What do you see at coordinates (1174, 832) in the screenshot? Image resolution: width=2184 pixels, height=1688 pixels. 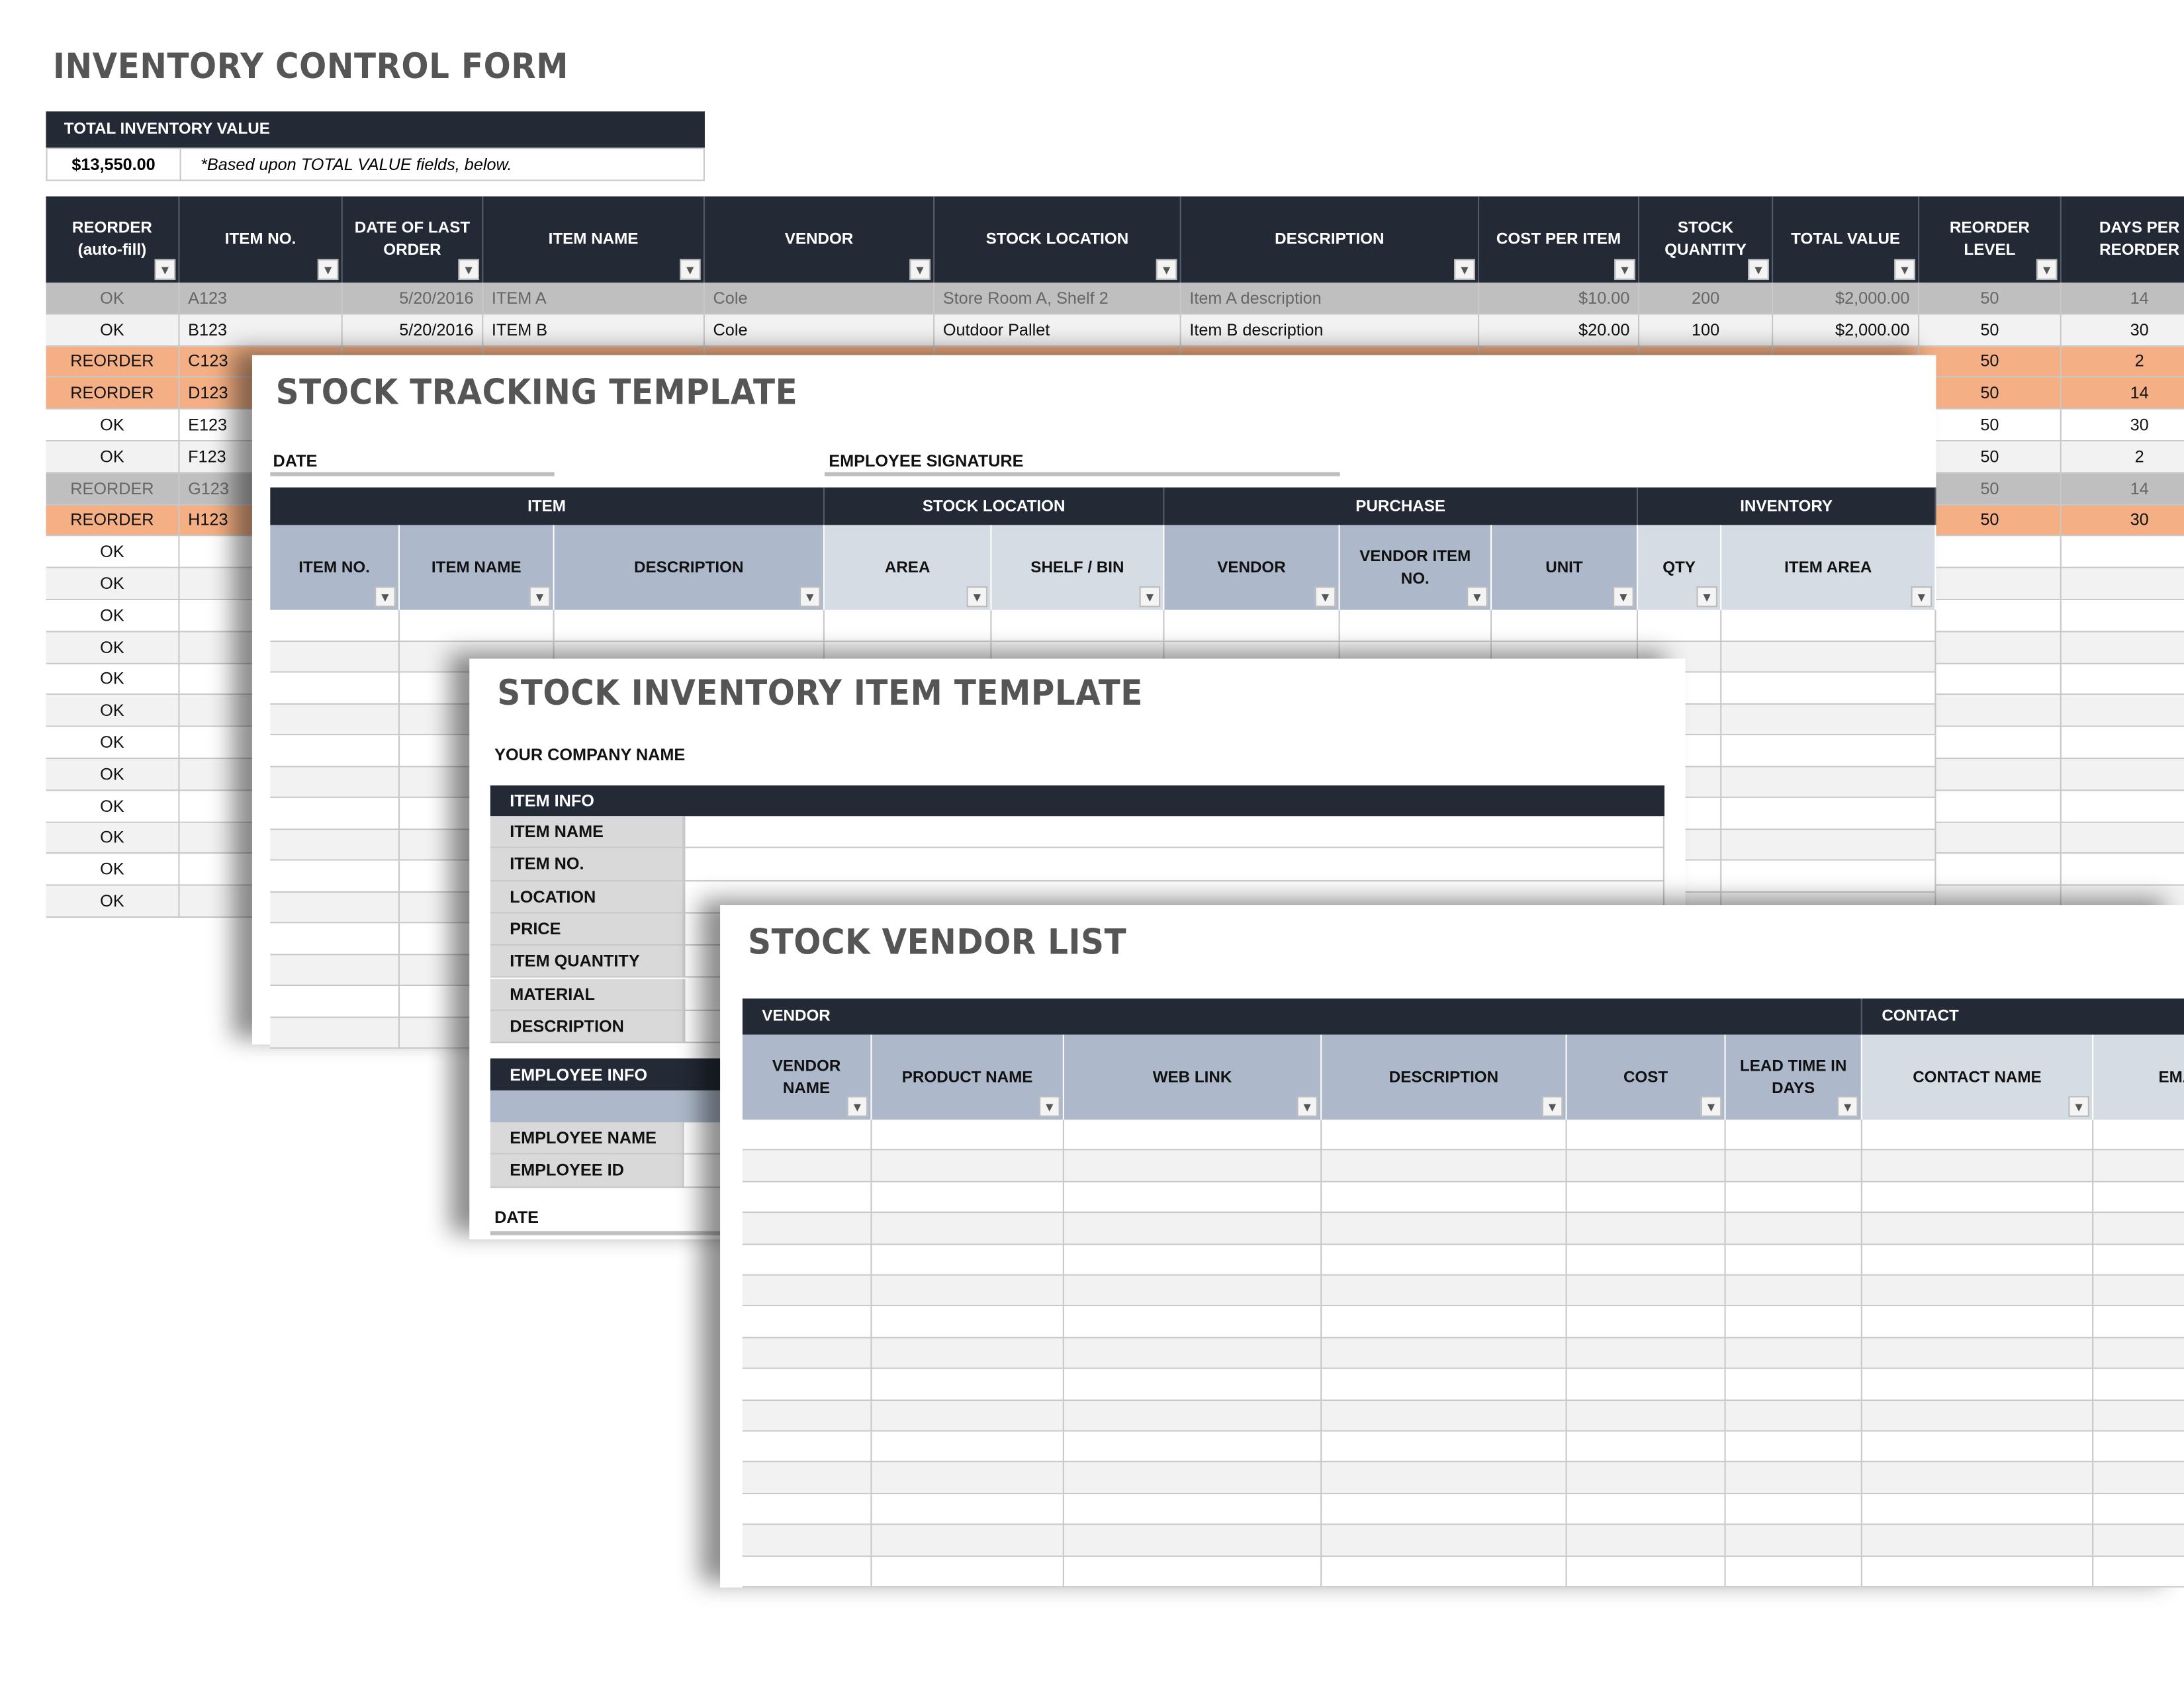 I see `field-input` at bounding box center [1174, 832].